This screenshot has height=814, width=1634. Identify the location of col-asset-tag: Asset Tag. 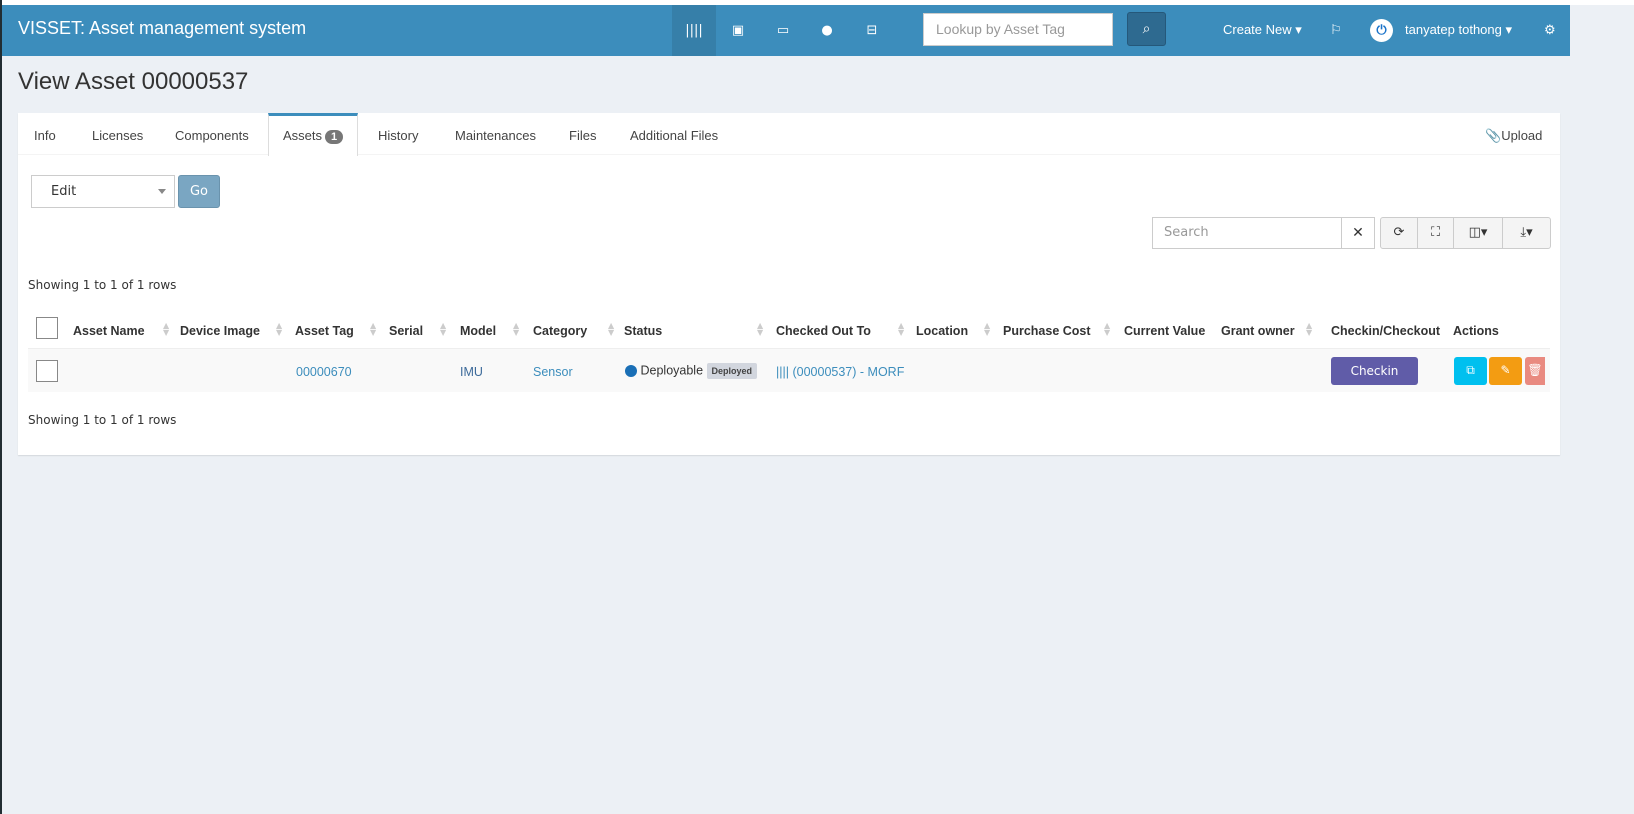
(324, 331).